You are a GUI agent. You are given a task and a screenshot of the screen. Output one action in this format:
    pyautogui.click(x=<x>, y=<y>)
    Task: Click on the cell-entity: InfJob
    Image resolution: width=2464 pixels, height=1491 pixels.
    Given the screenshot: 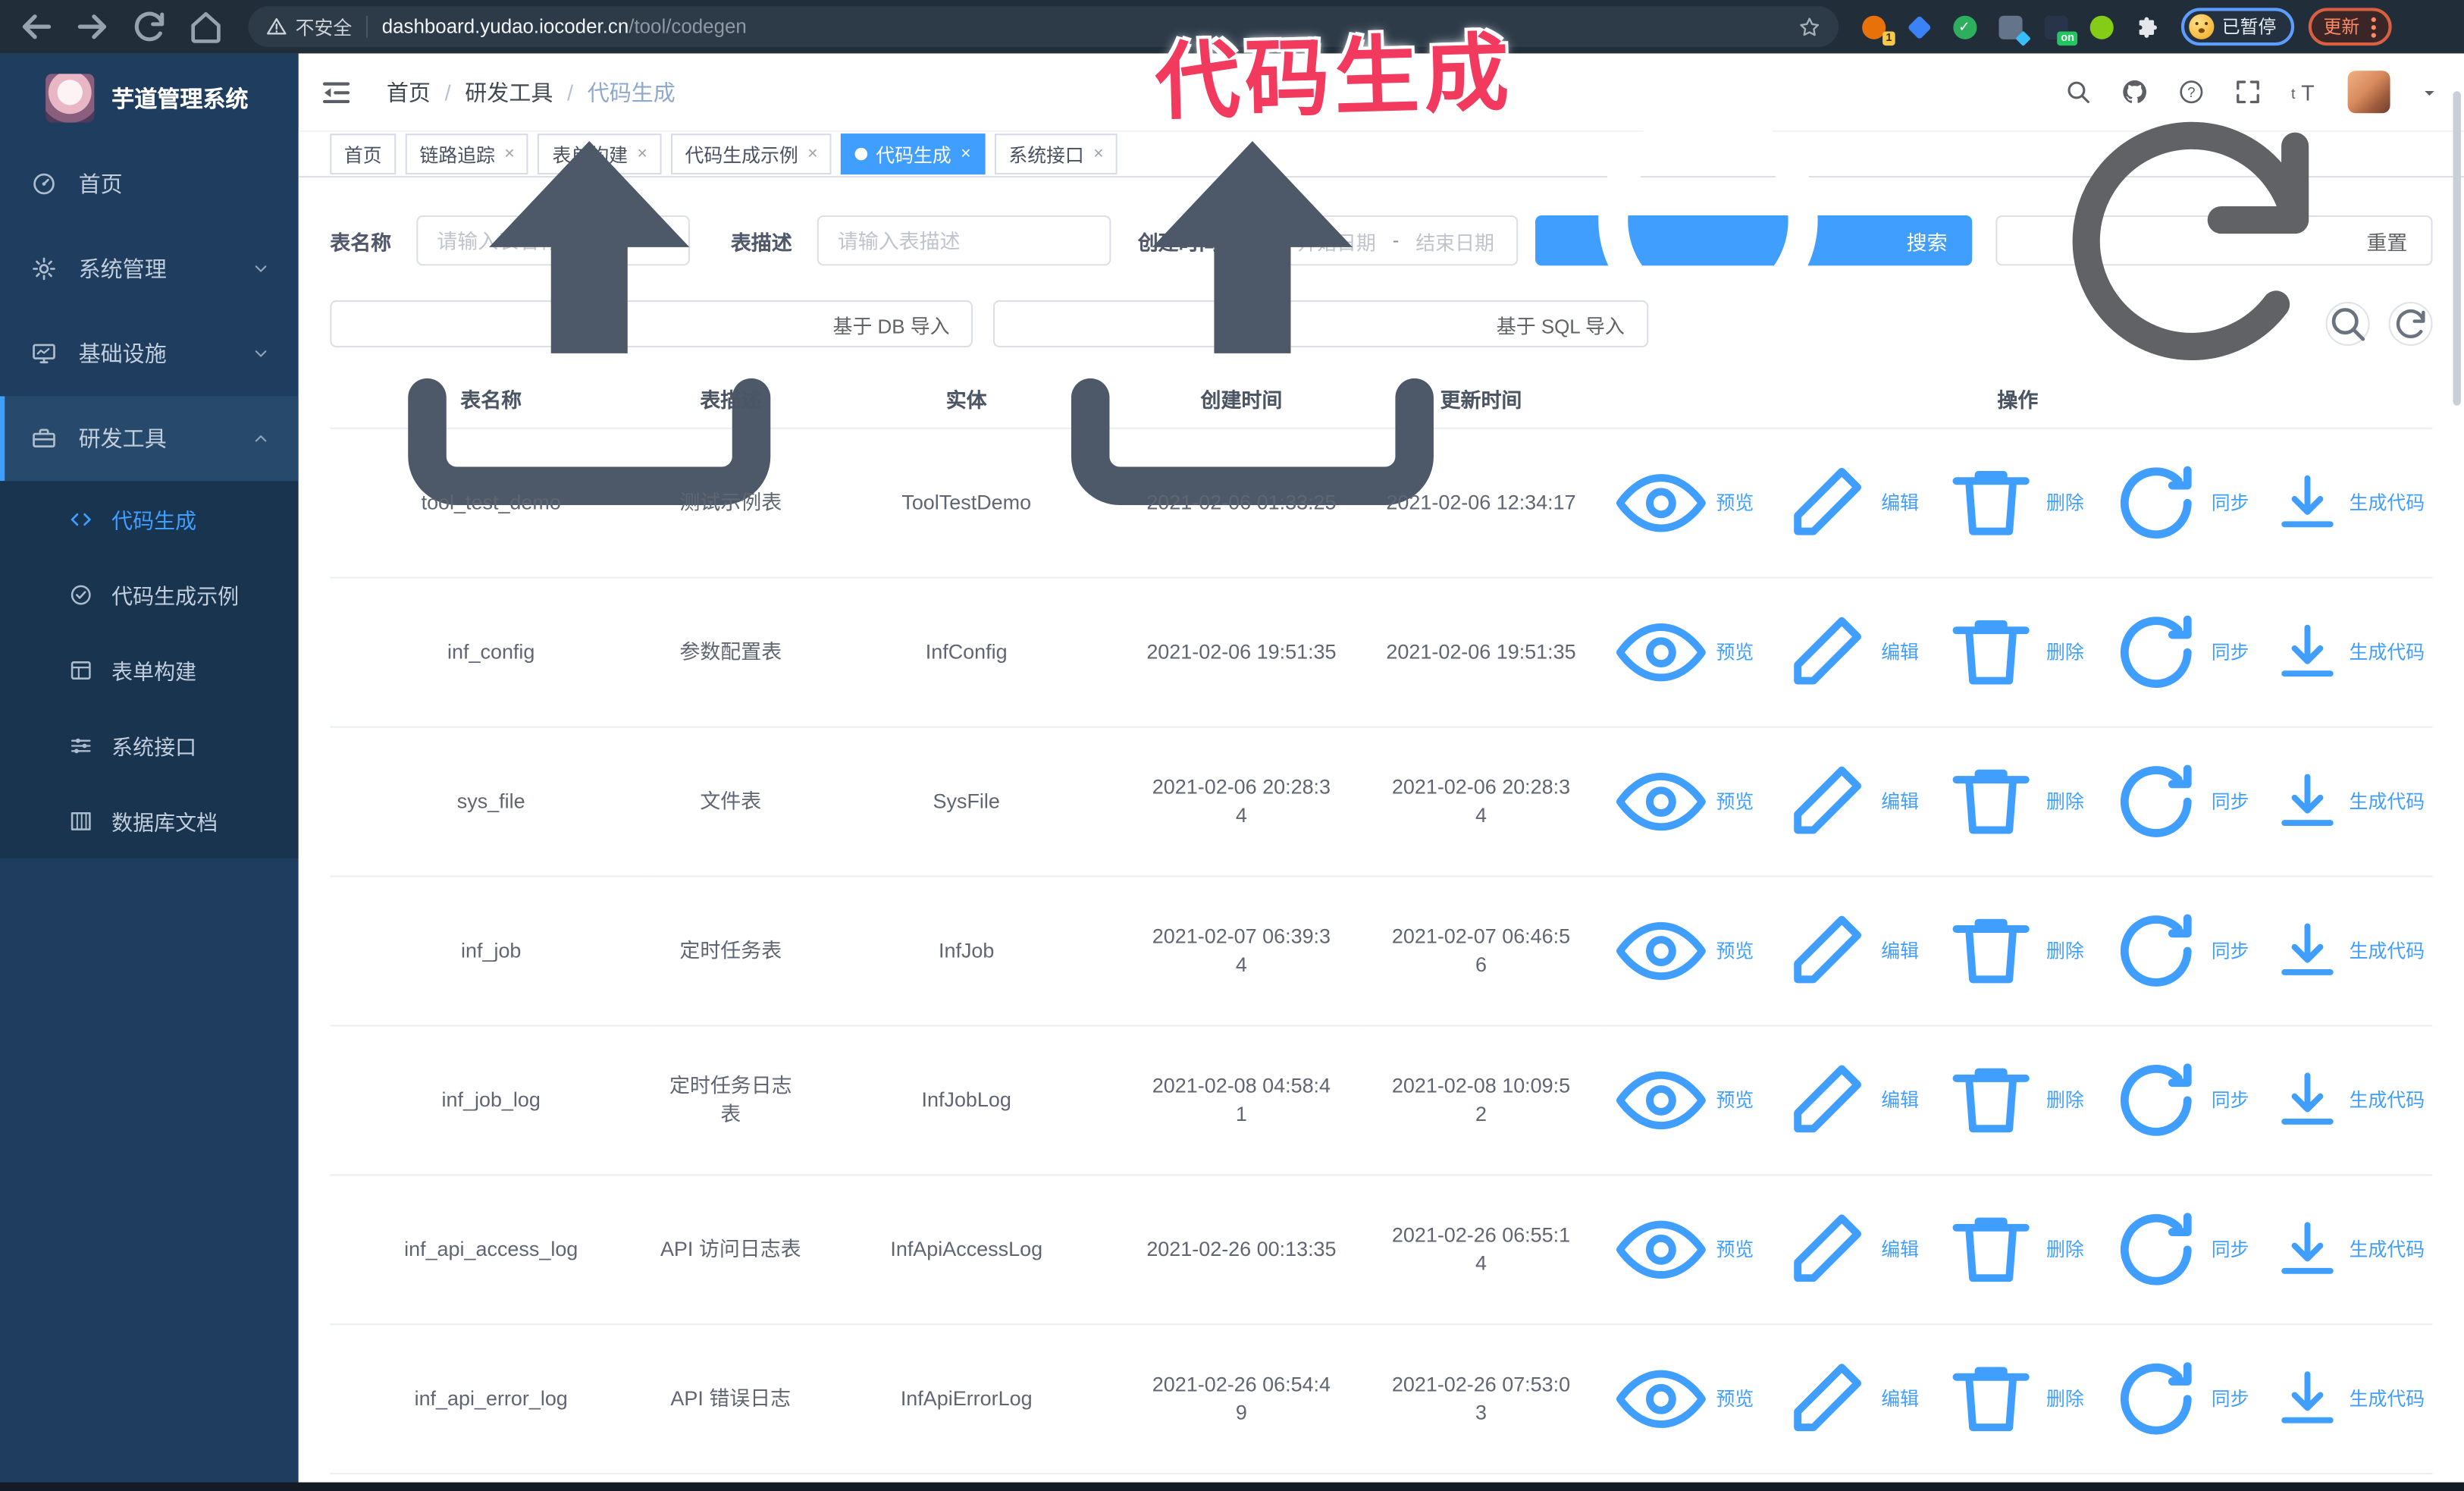 What is the action you would take?
    pyautogui.click(x=967, y=951)
    